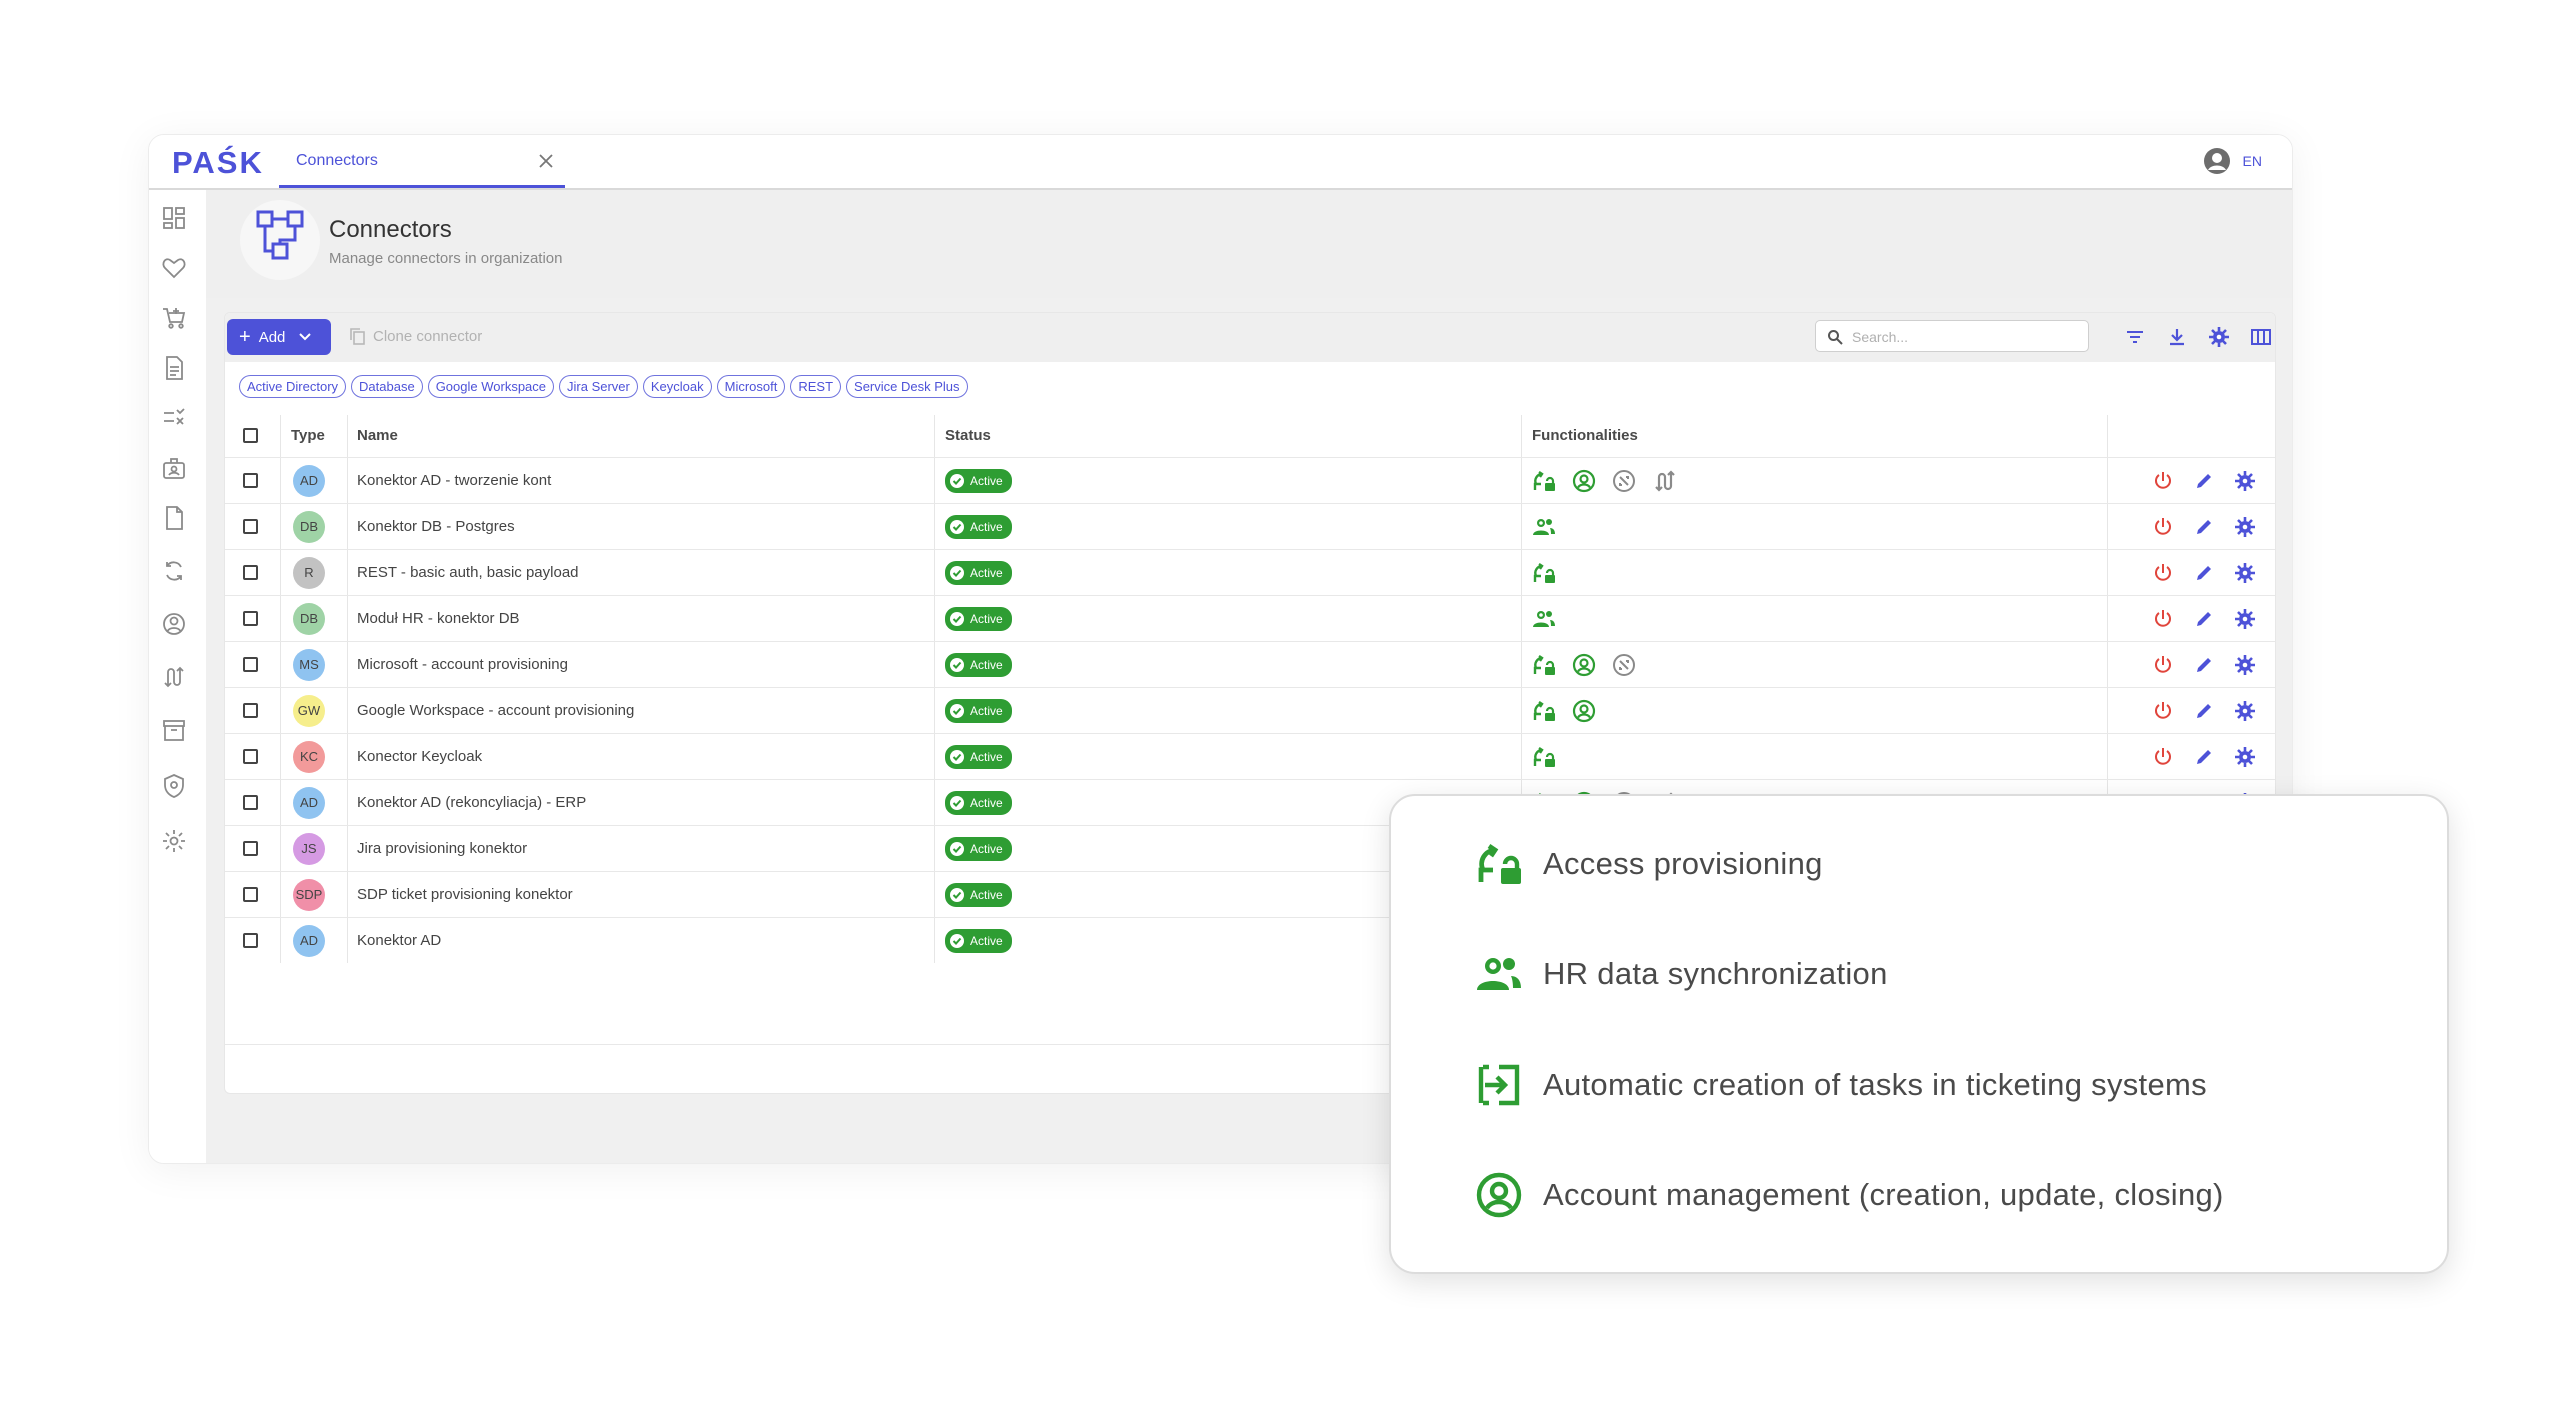 This screenshot has width=2560, height=1411. What do you see at coordinates (442, 848) in the screenshot?
I see `connector-name: Jira provisioning konektor` at bounding box center [442, 848].